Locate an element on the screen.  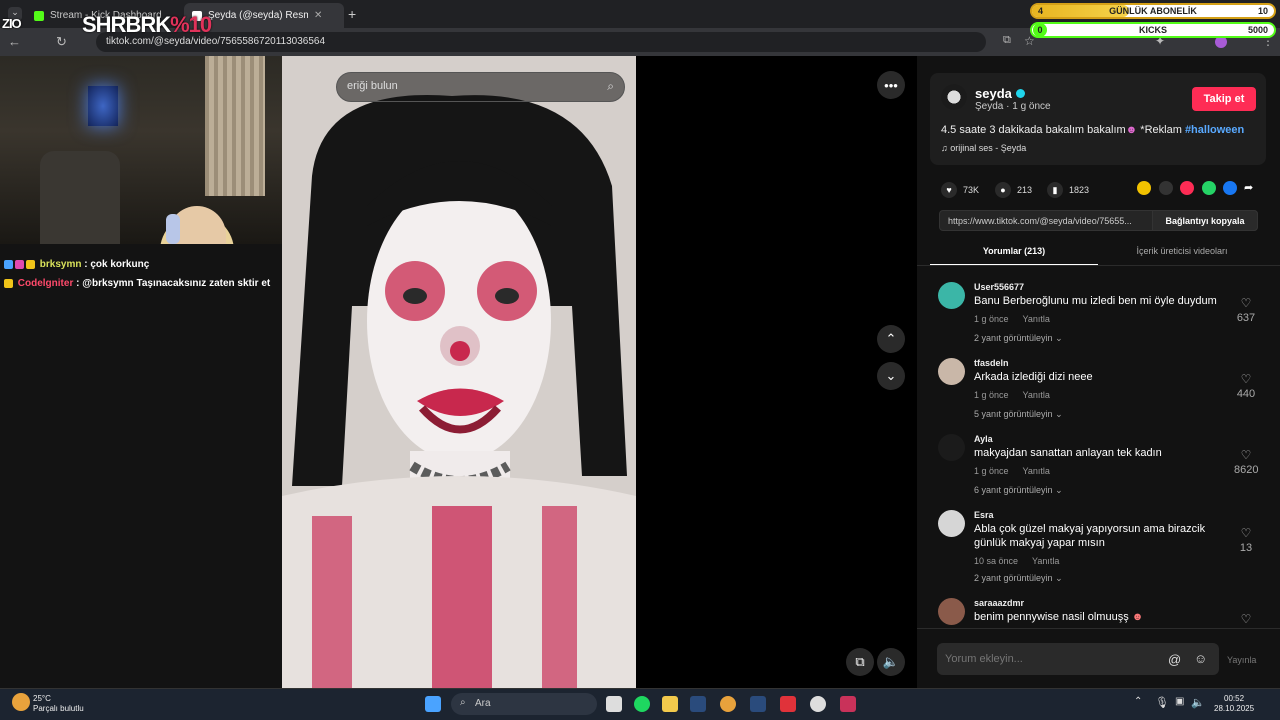
view-replies-button: 5 yanıt görüntüleyin ⌄ is located at coordinates (1018, 414).